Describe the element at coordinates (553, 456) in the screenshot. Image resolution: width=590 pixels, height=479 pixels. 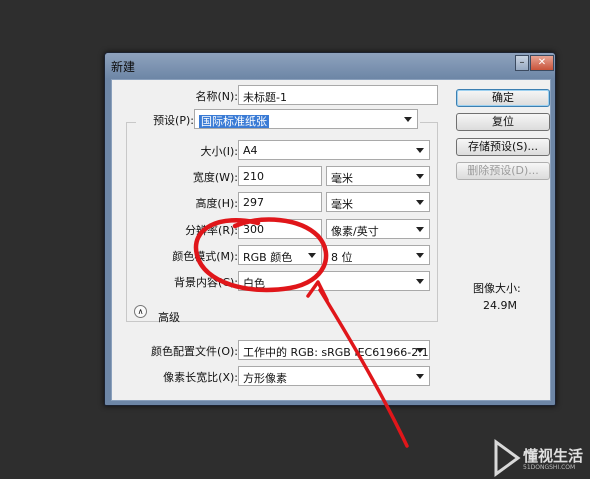
I see `watermark-title: 懂视生活` at that location.